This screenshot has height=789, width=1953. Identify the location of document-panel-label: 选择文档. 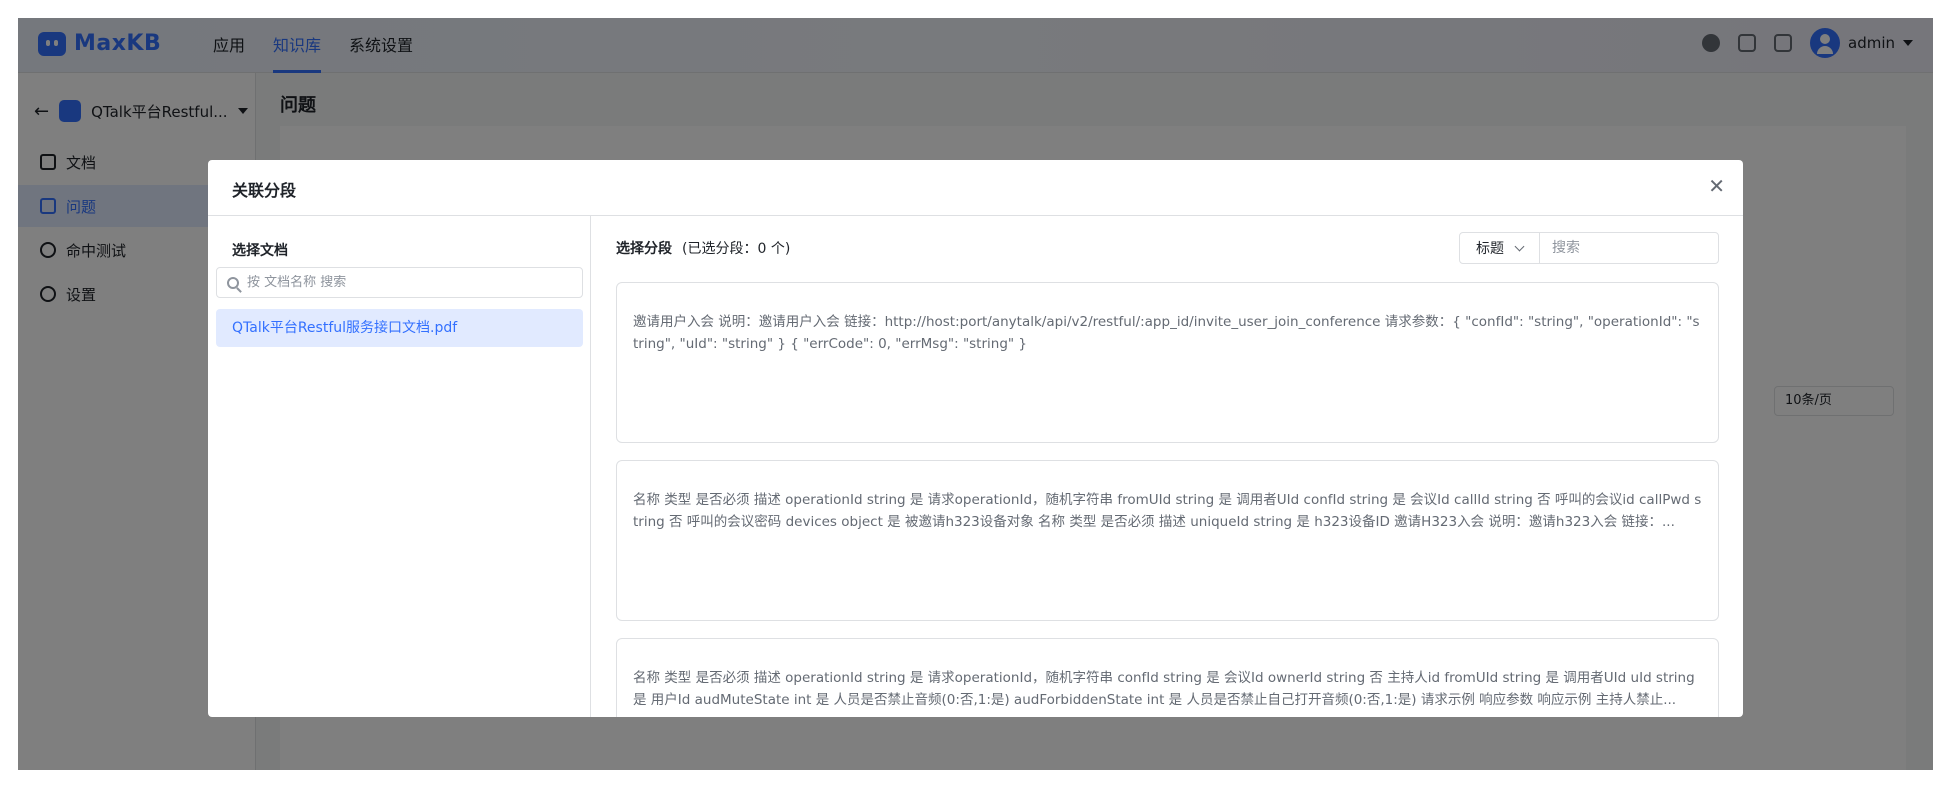
(260, 251).